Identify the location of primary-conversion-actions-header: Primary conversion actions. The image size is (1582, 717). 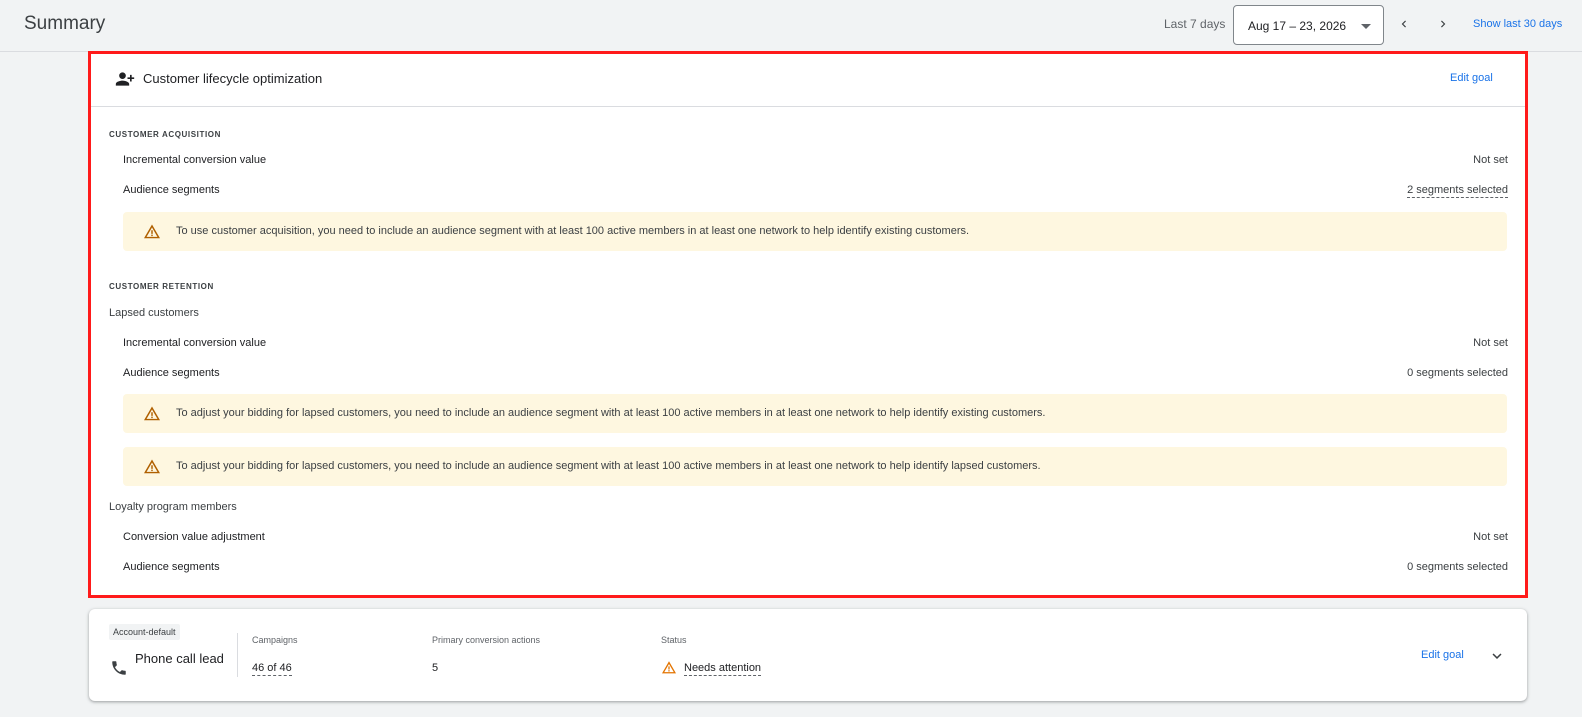
(486, 640).